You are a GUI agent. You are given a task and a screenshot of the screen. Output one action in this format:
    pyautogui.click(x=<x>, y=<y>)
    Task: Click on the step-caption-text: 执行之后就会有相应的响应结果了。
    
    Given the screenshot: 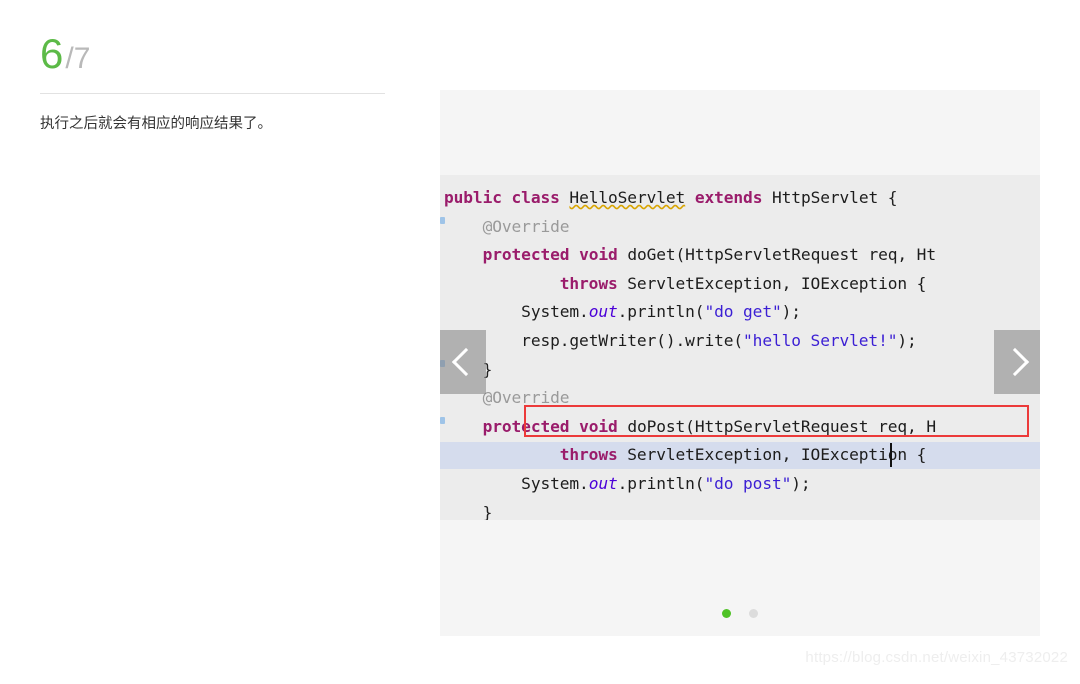 What is the action you would take?
    pyautogui.click(x=156, y=124)
    